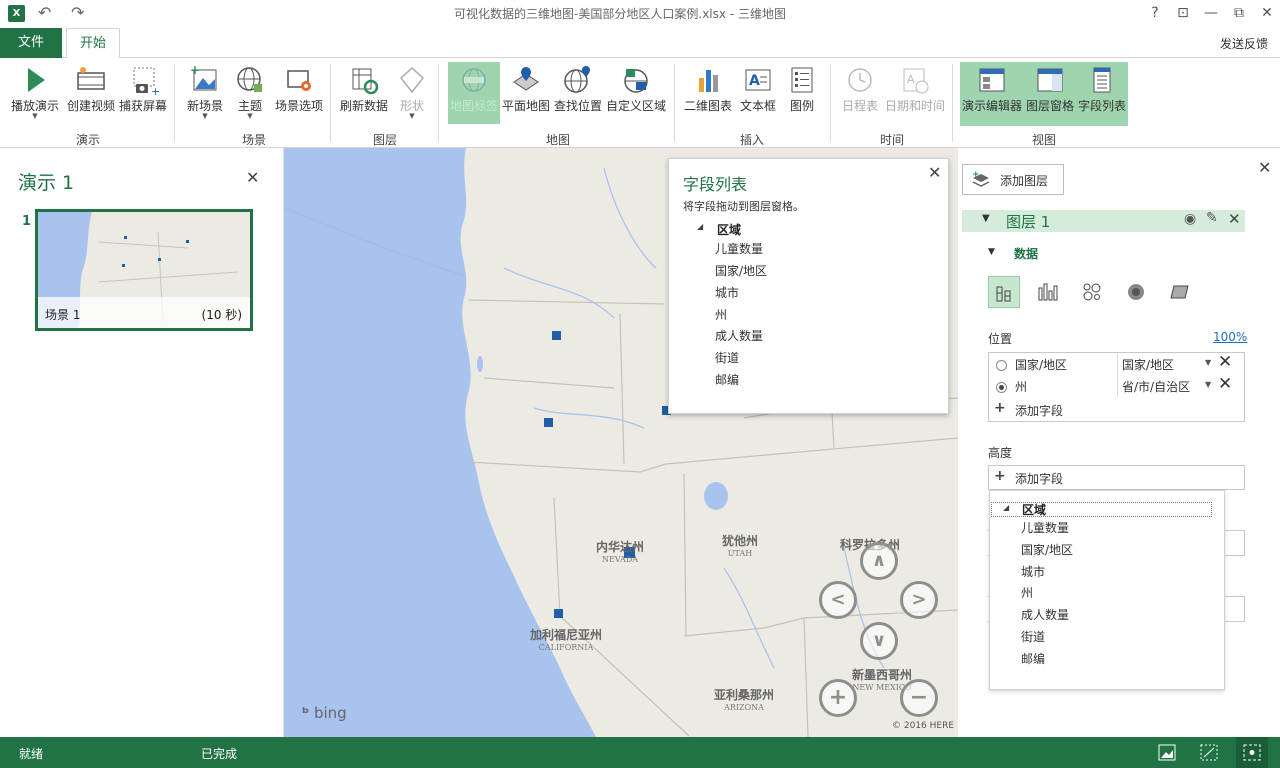  What do you see at coordinates (636, 93) in the screenshot?
I see `custom-regions-button: 自定义区域` at bounding box center [636, 93].